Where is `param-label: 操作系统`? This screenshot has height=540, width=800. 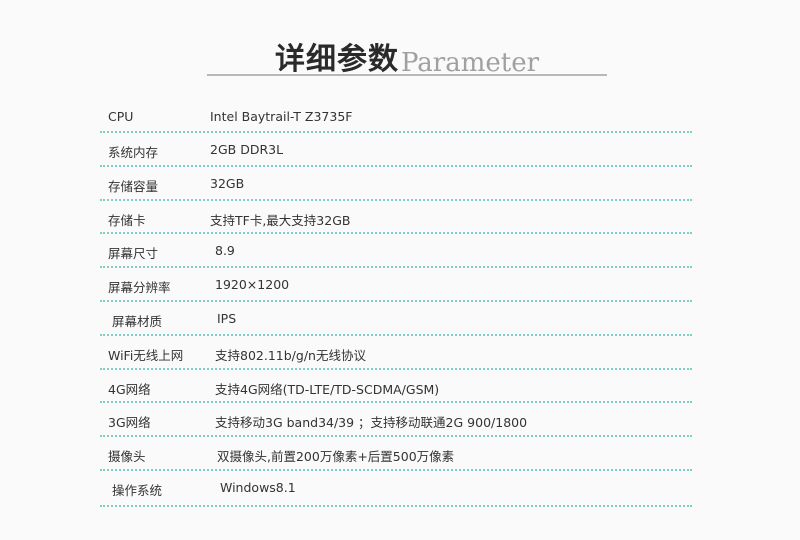
param-label: 操作系统 is located at coordinates (137, 490).